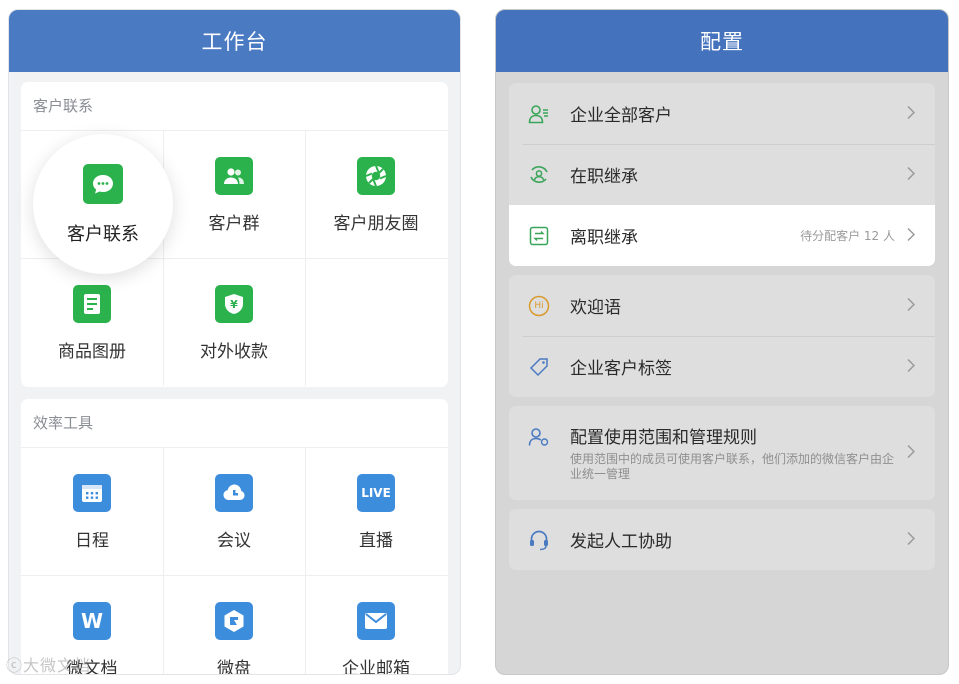 The height and width of the screenshot is (684, 959). Describe the element at coordinates (92, 541) in the screenshot. I see `grid-cell-label: 日程` at that location.